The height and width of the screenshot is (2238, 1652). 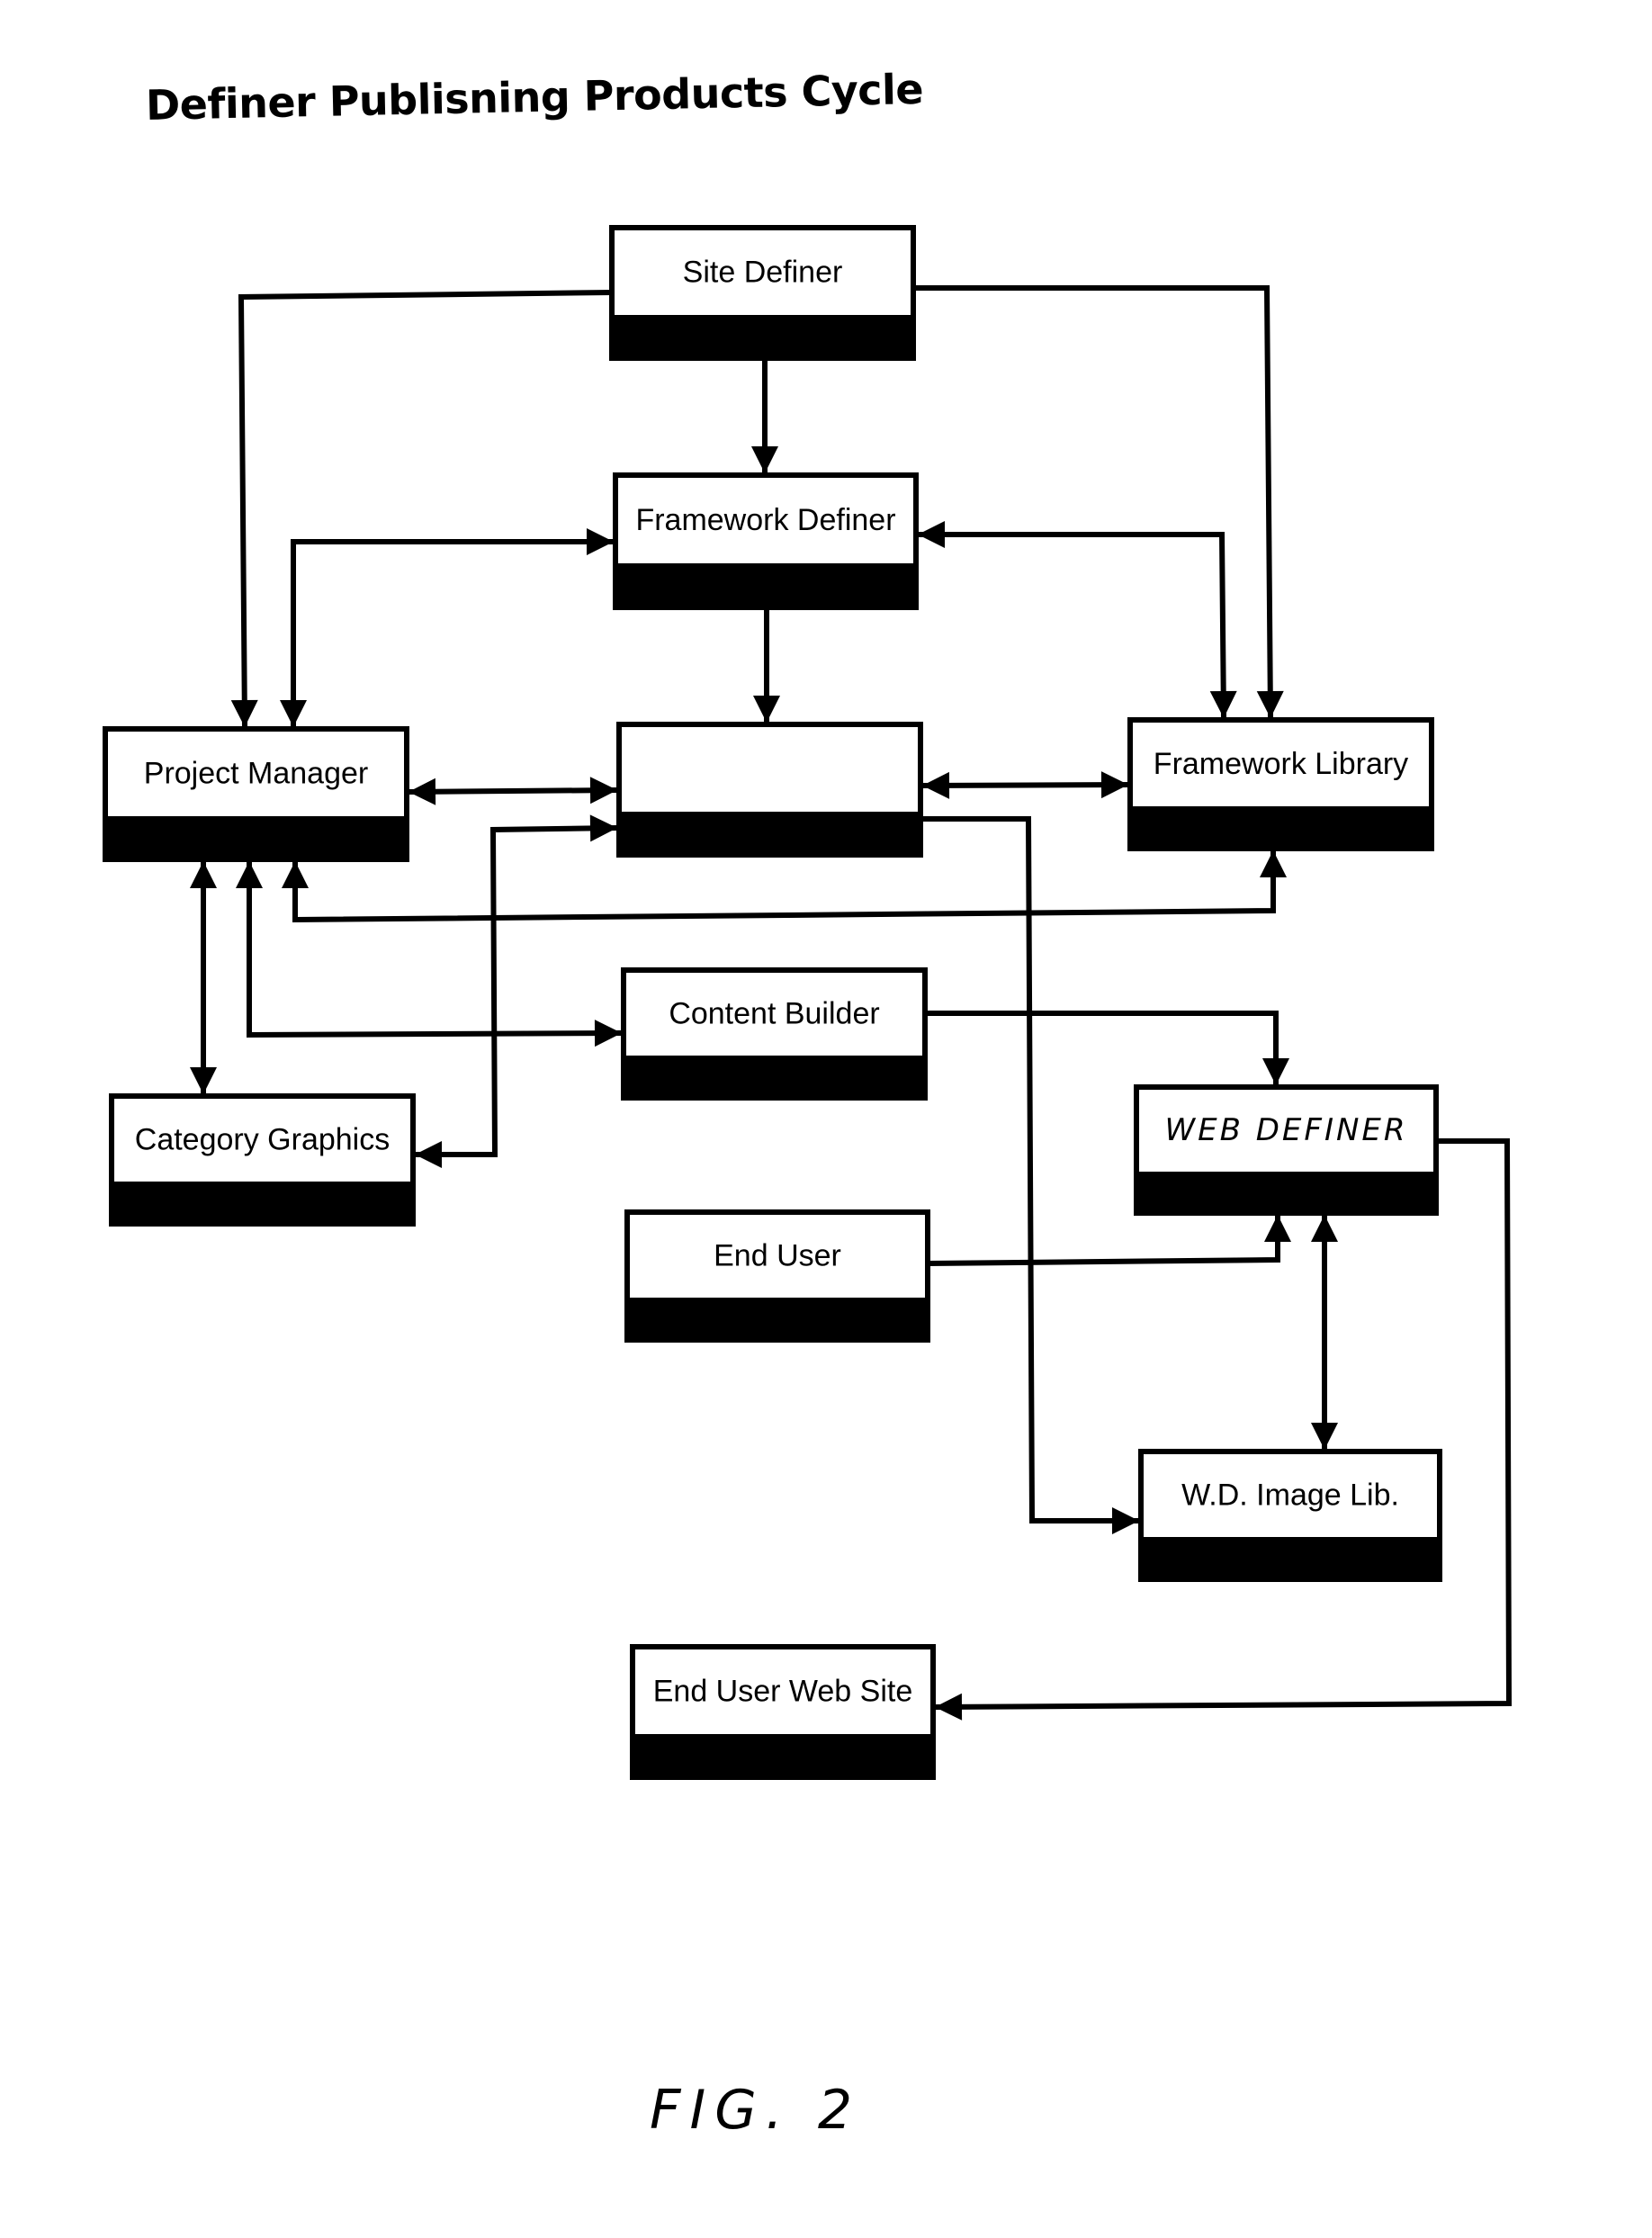 I want to click on edge-fl-framework-definer, so click(x=1072, y=625).